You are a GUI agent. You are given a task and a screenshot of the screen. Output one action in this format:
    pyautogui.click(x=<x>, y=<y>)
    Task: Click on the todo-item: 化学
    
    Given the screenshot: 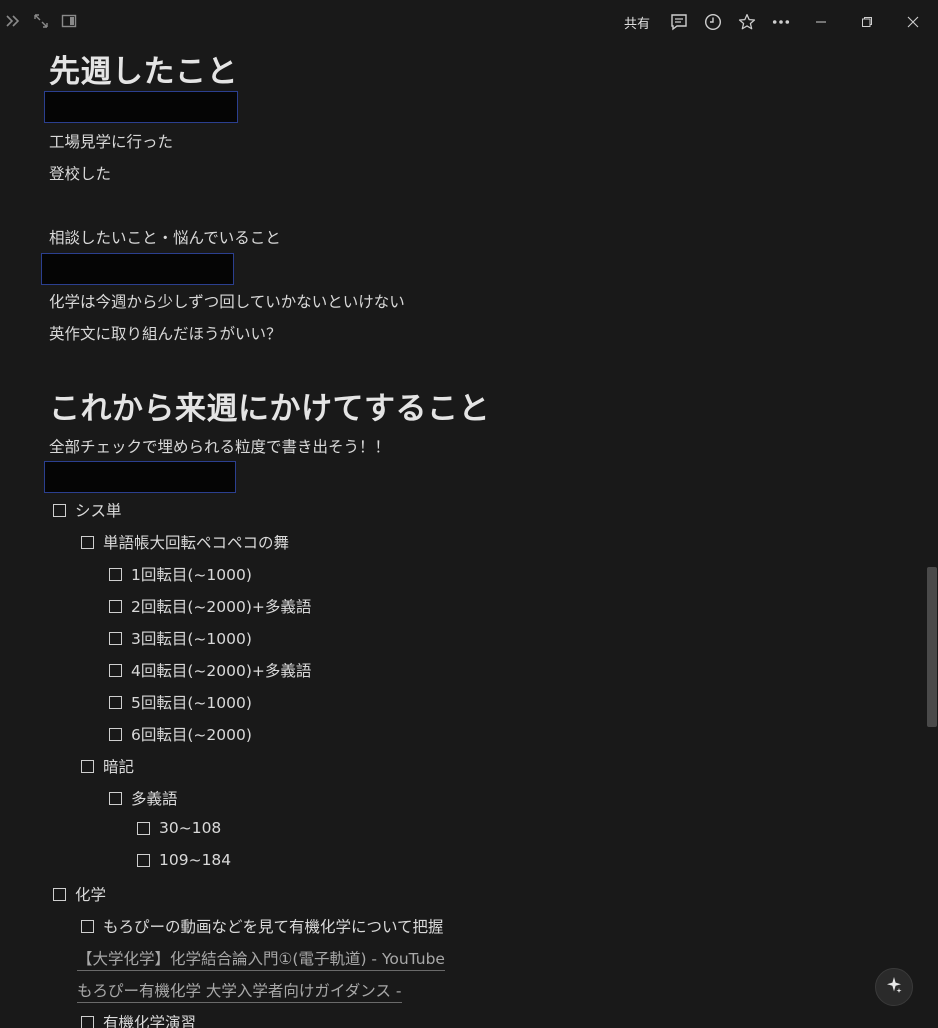 What is the action you would take?
    pyautogui.click(x=79, y=894)
    